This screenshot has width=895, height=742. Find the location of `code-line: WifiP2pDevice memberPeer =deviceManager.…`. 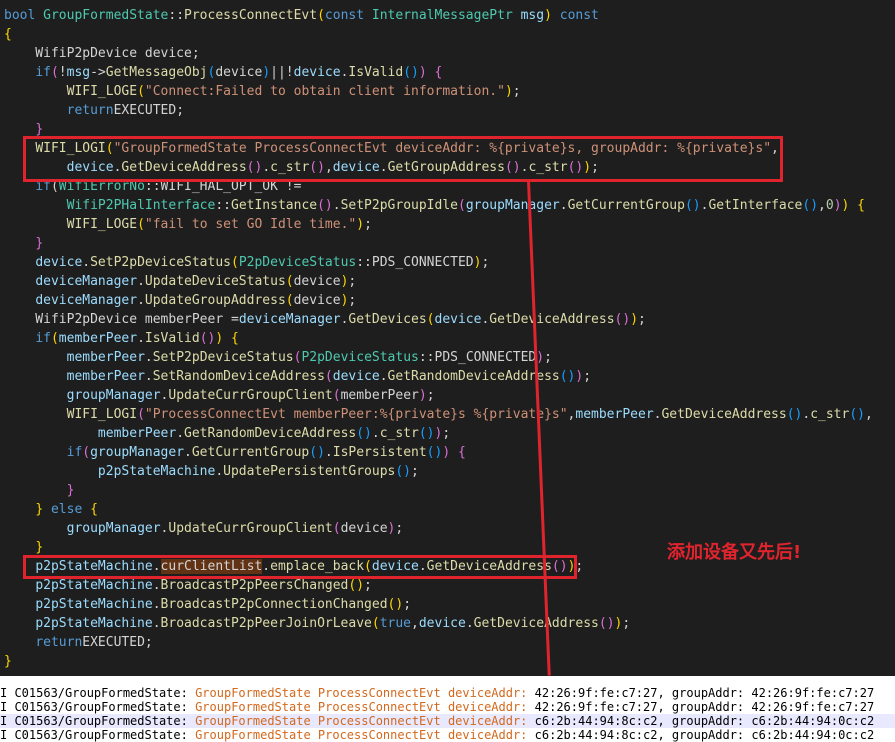

code-line: WifiP2pDevice memberPeer =deviceManager.… is located at coordinates (325, 319).